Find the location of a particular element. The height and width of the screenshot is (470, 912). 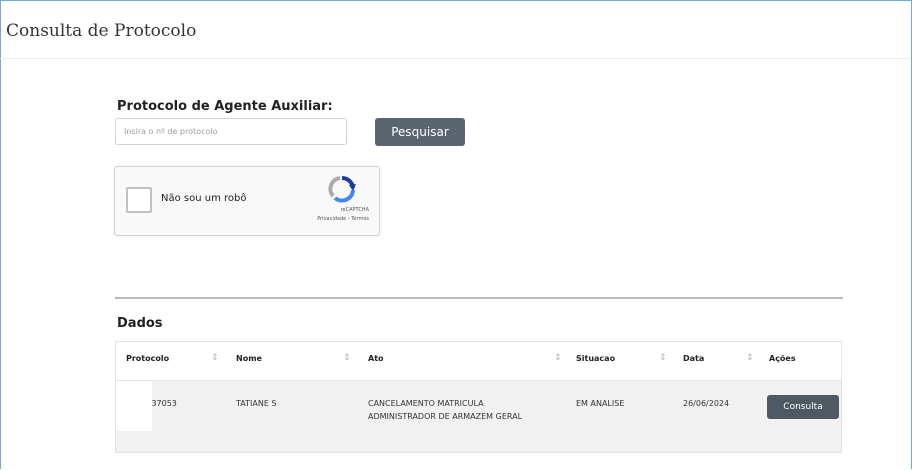

column-header-acoes: Ações is located at coordinates (782, 358).